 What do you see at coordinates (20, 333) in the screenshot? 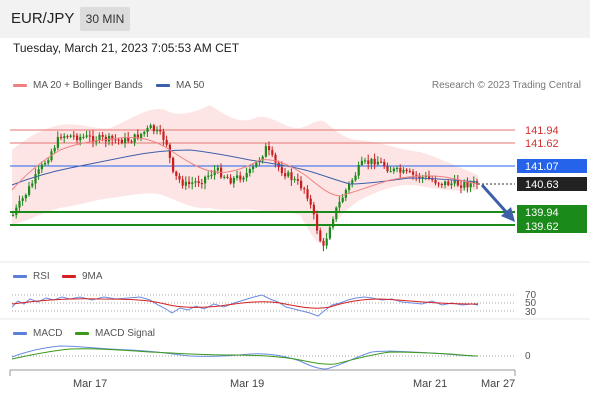
I see `macd-swatch` at bounding box center [20, 333].